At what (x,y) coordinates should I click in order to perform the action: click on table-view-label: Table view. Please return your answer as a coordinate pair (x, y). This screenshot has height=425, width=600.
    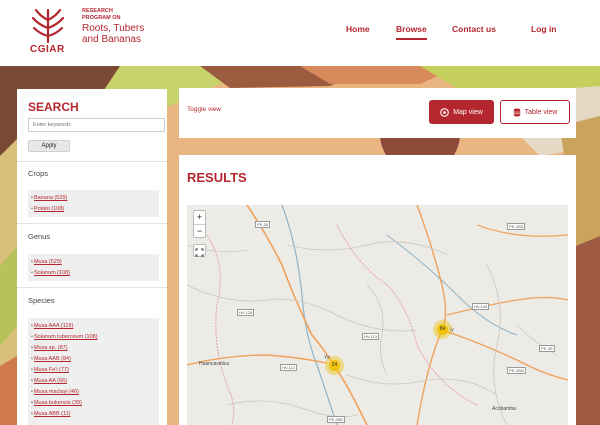
    Looking at the image, I should click on (541, 112).